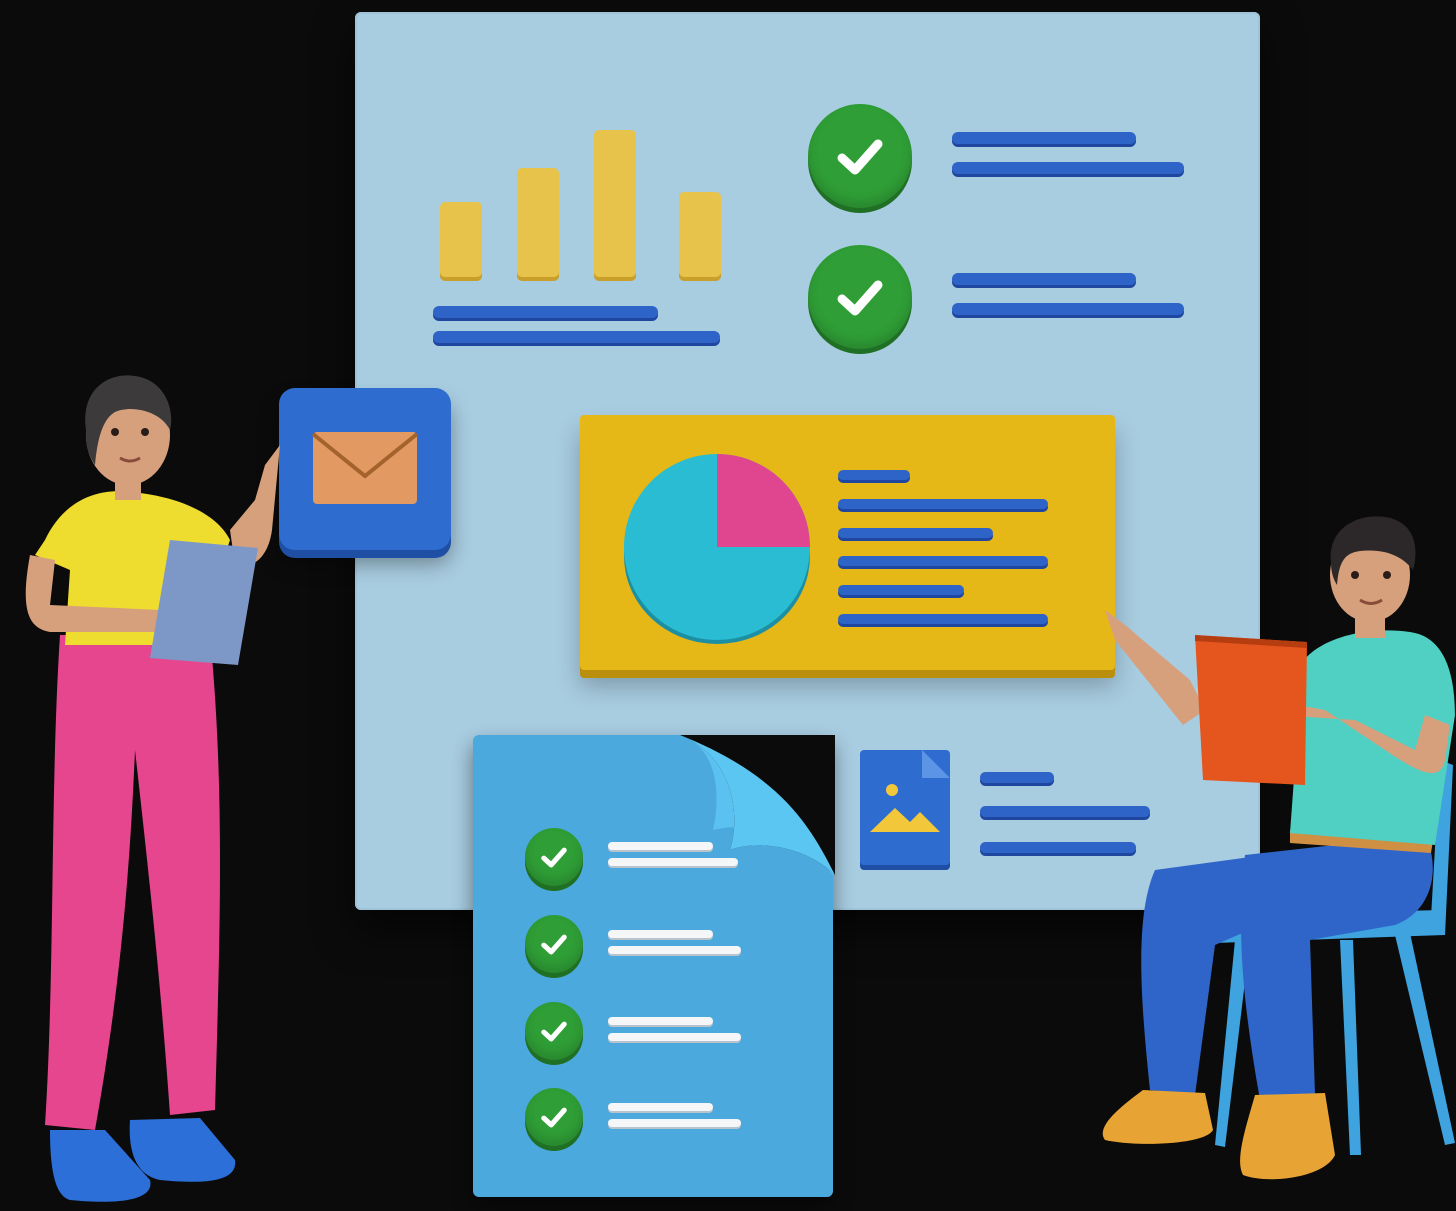  Describe the element at coordinates (1017, 777) in the screenshot. I see `file-caption-line` at that location.